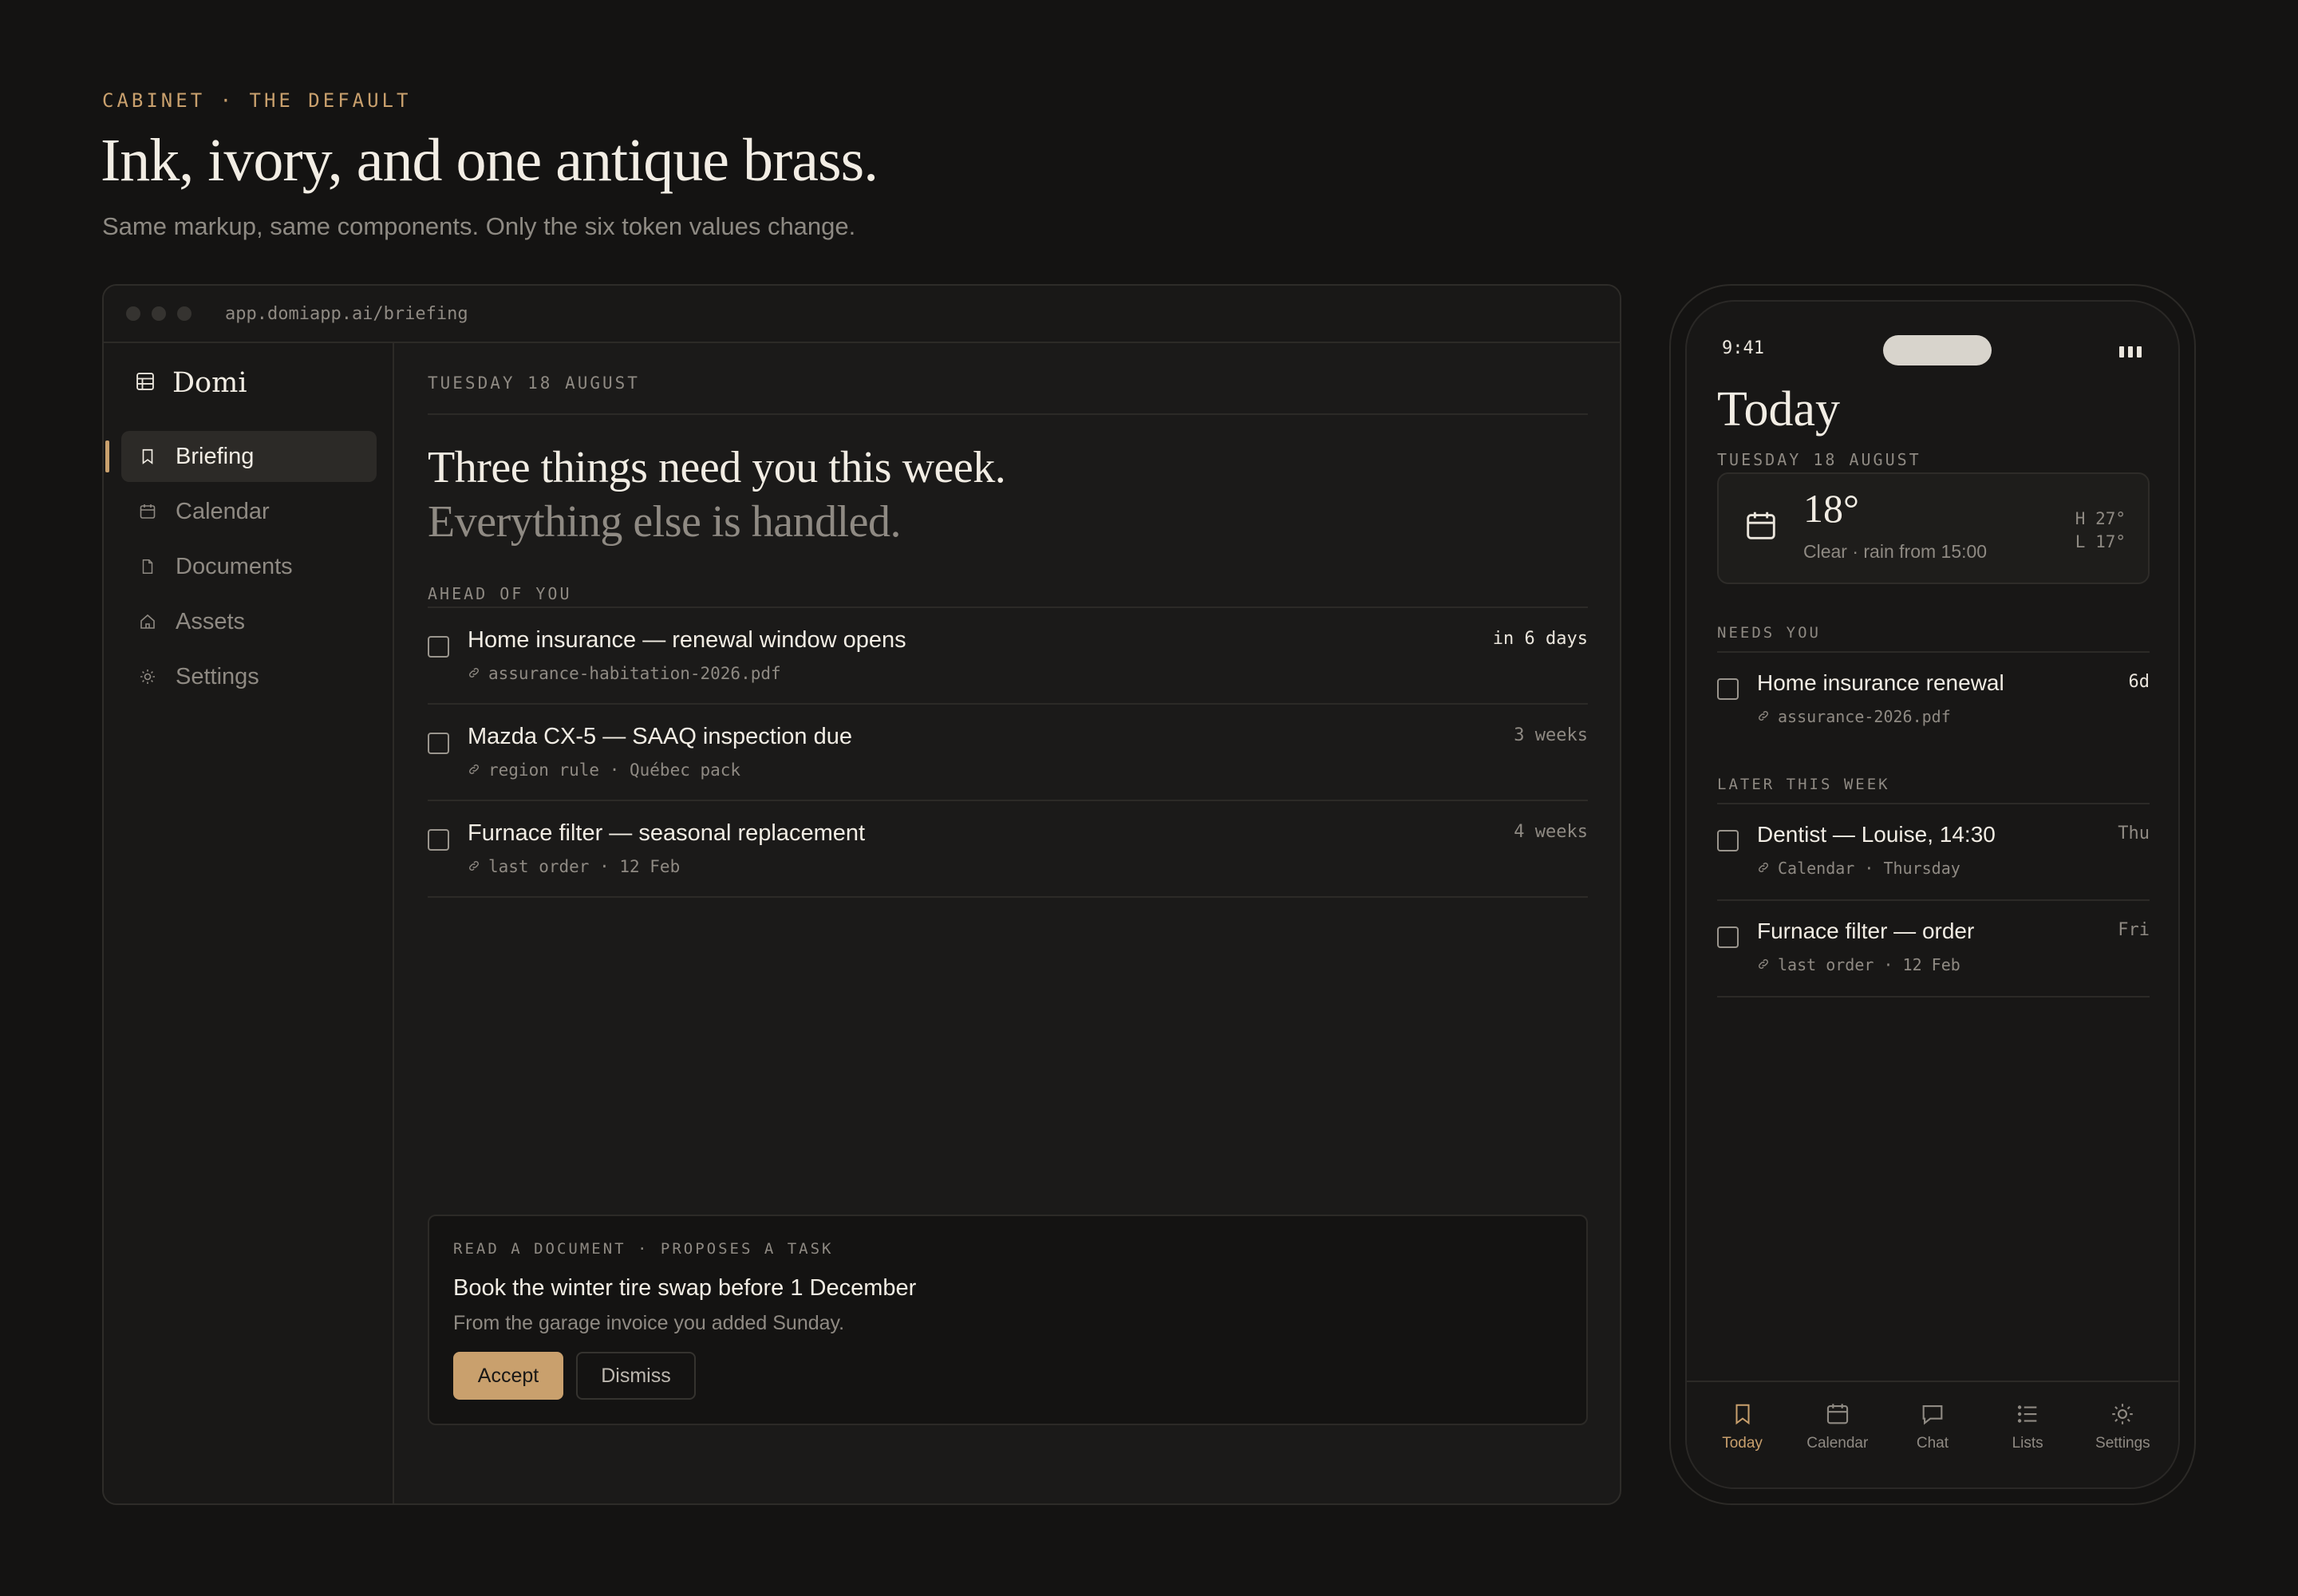 This screenshot has width=2298, height=1596. What do you see at coordinates (665, 522) in the screenshot?
I see `headline-secondary: Everything else is handled.` at bounding box center [665, 522].